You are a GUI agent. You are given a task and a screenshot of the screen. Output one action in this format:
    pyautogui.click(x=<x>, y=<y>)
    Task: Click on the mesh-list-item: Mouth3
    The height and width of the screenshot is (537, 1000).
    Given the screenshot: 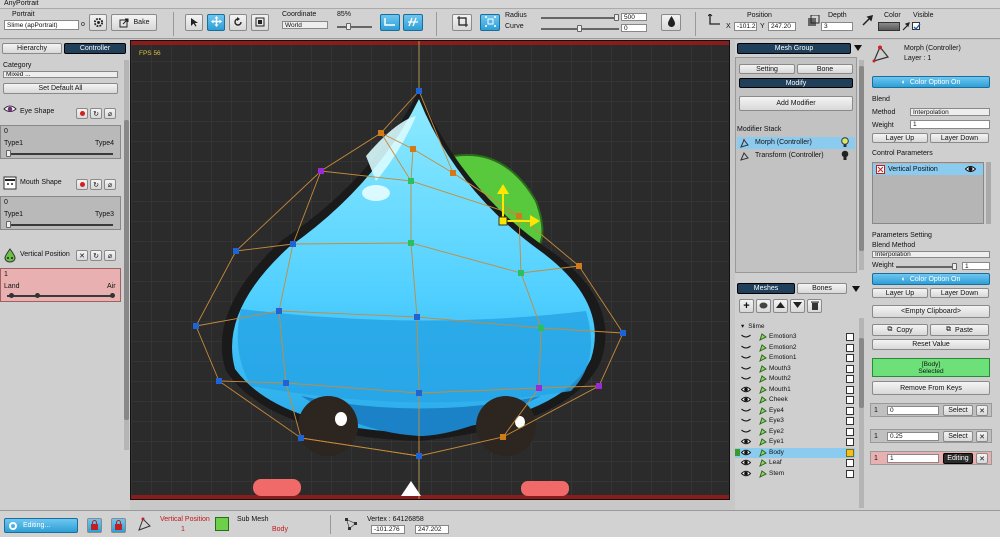 What is the action you would take?
    pyautogui.click(x=795, y=369)
    